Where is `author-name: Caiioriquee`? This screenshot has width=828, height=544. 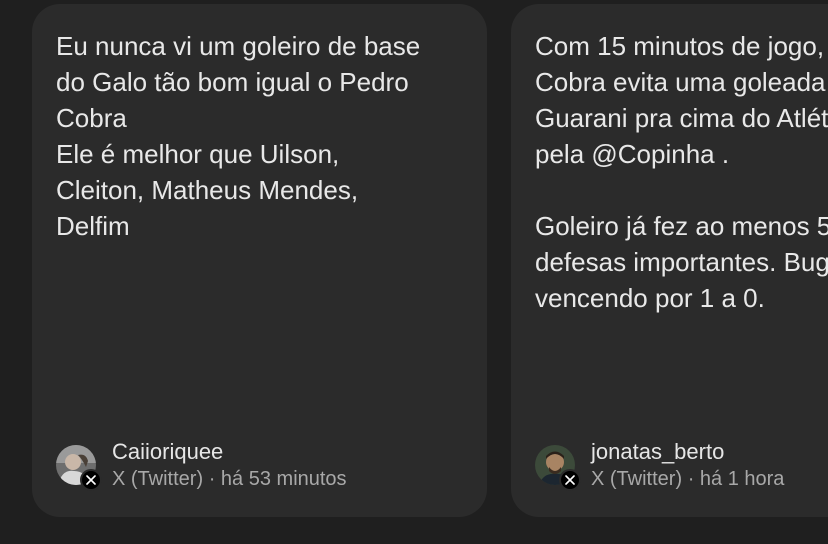
author-name: Caiioriquee is located at coordinates (168, 451).